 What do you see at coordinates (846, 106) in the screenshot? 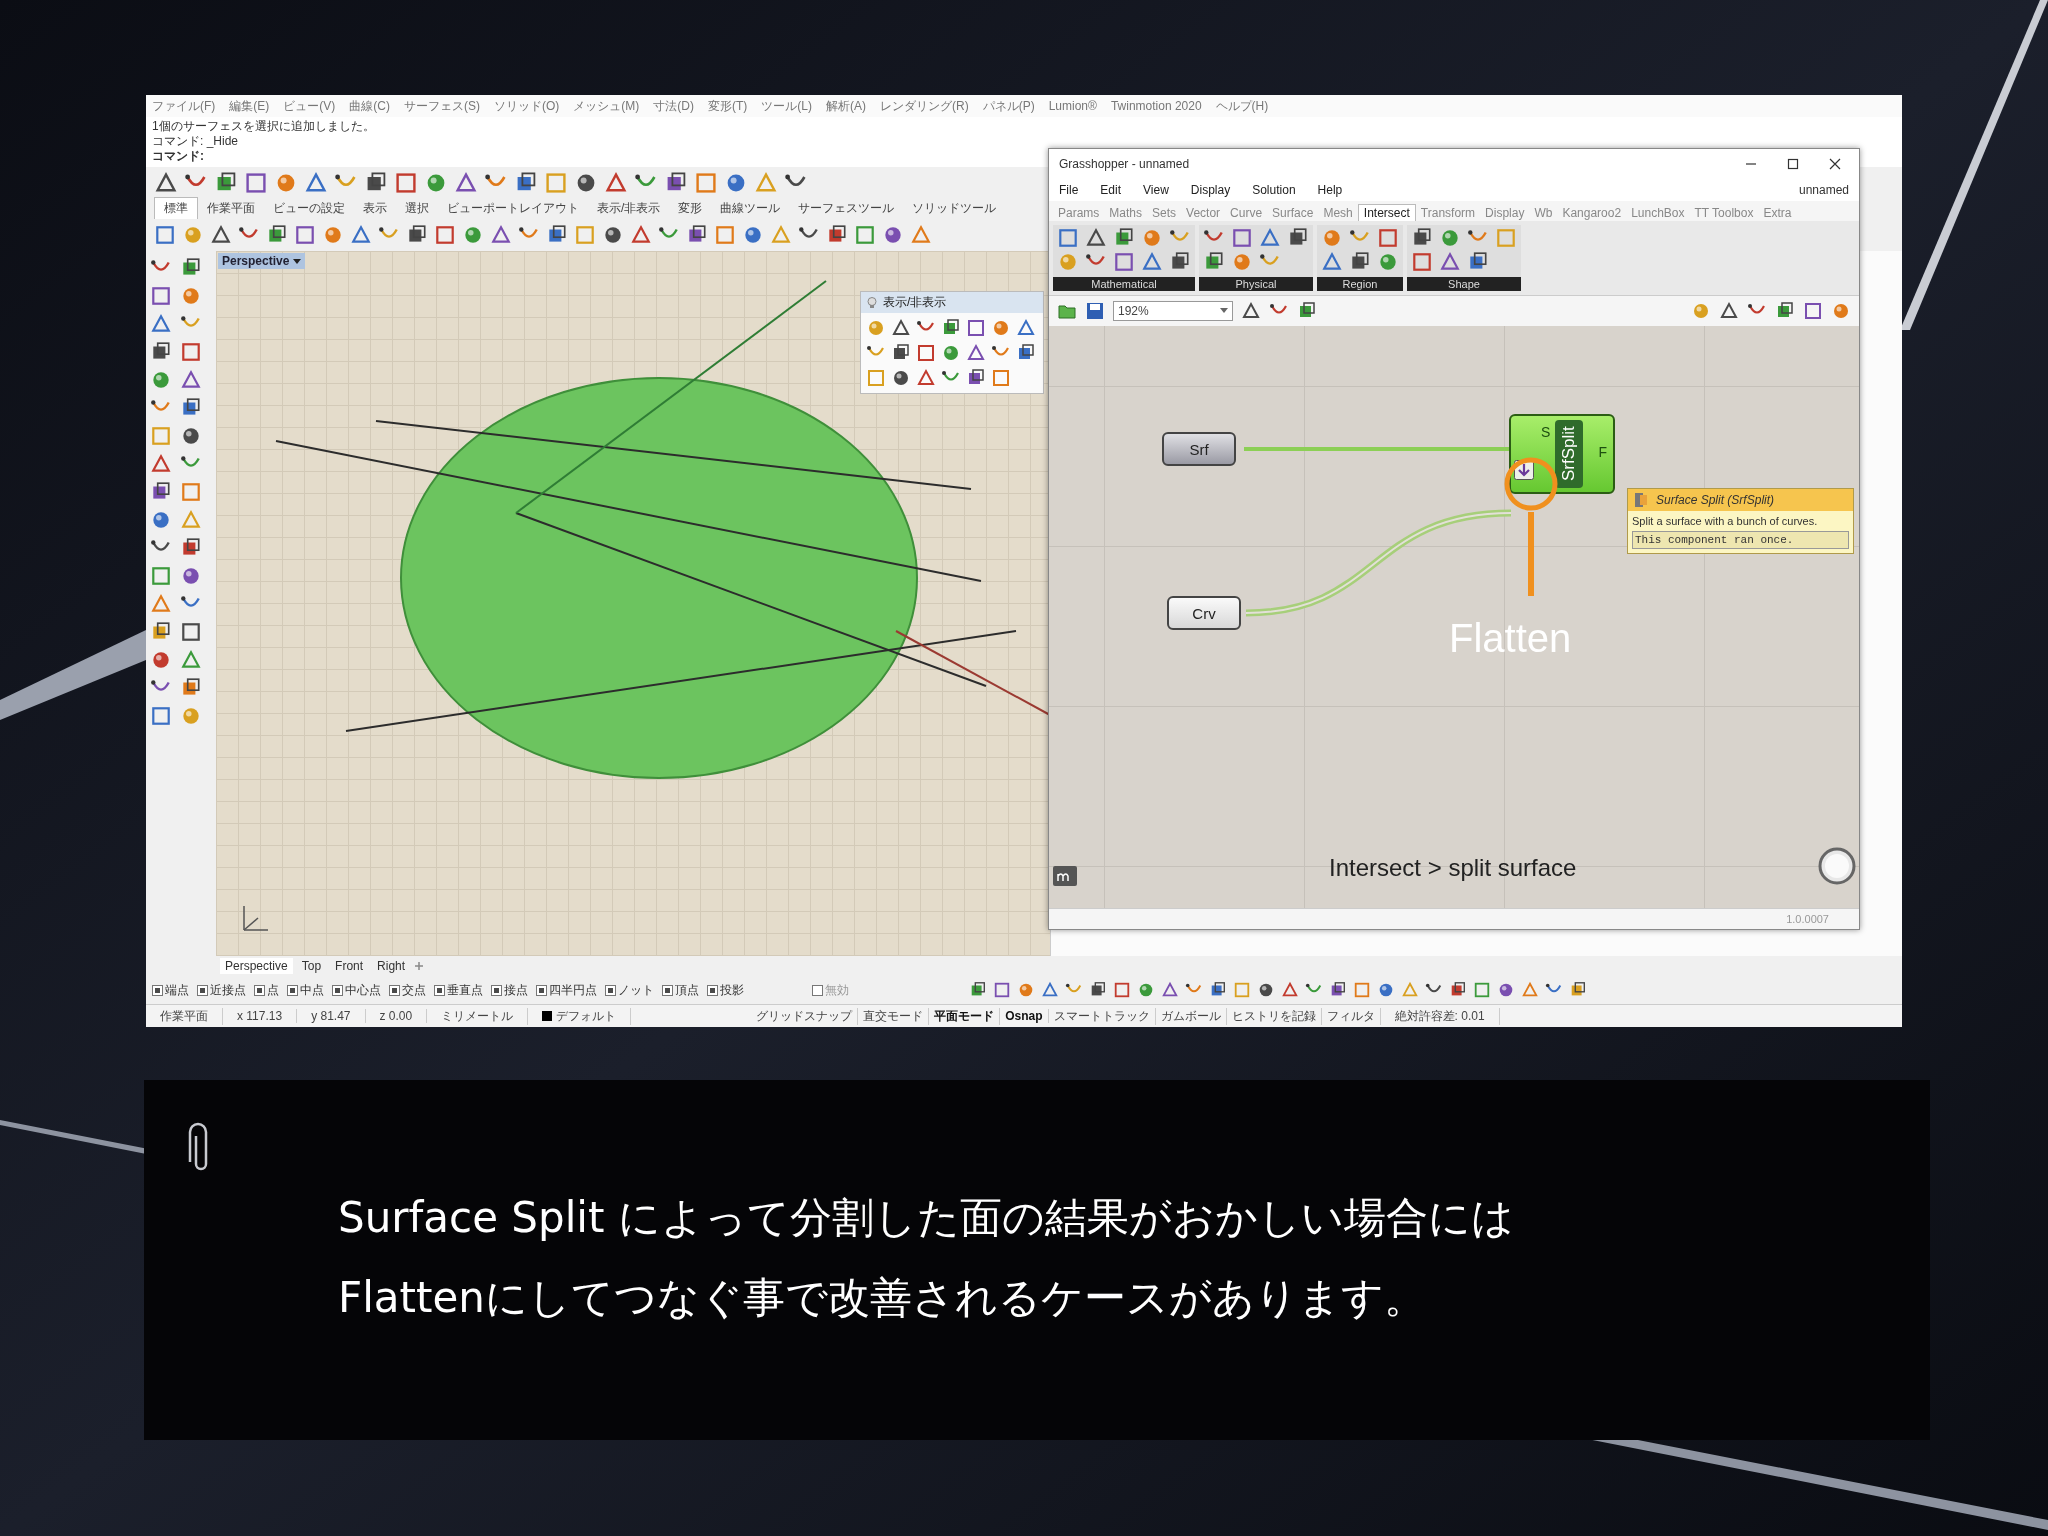
I see `menu-item: 解析(A)` at bounding box center [846, 106].